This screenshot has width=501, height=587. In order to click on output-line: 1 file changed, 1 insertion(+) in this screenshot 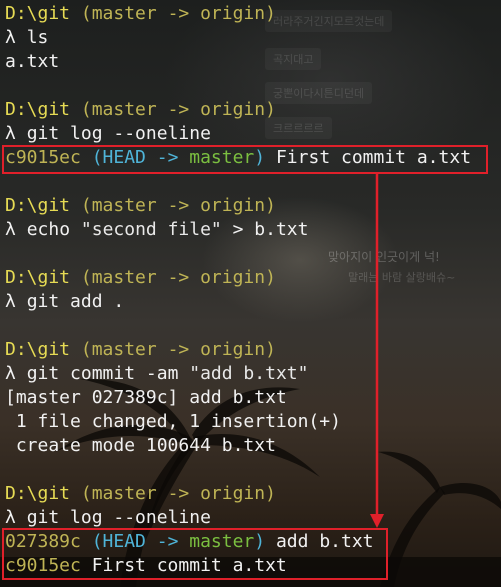, I will do `click(173, 421)`.